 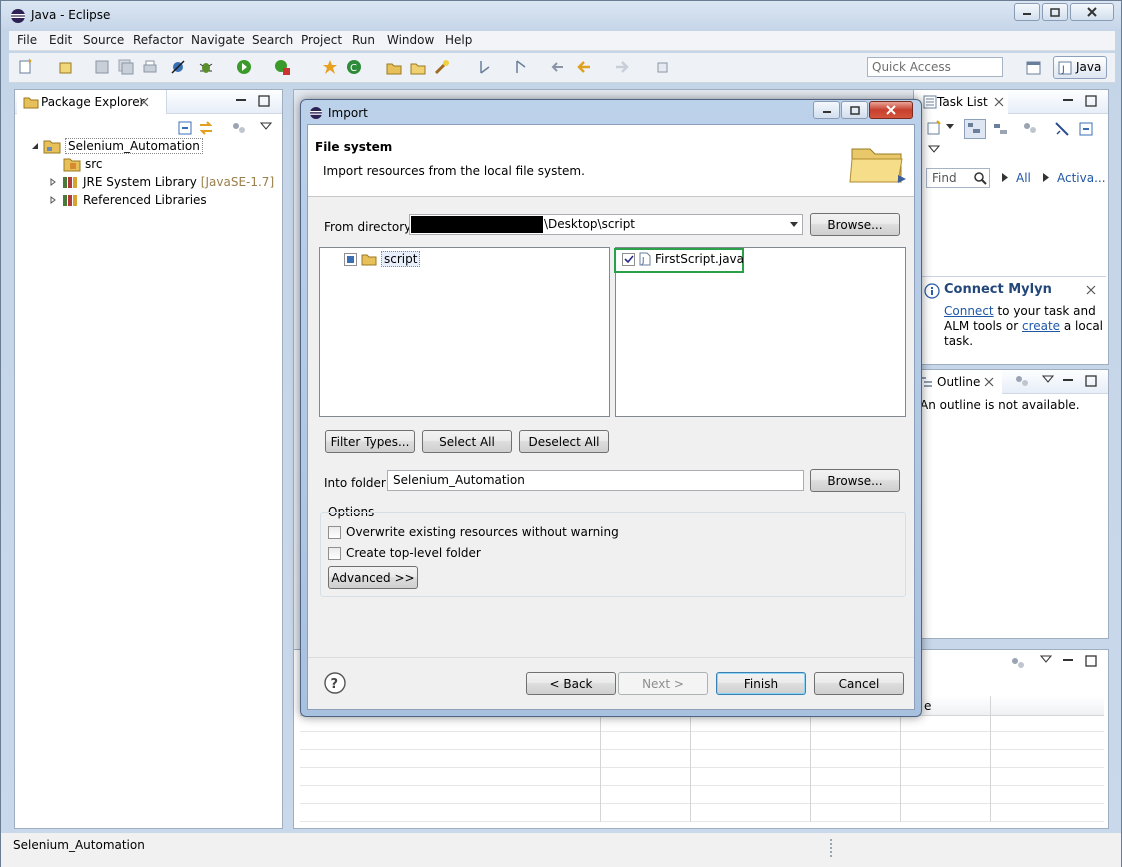 What do you see at coordinates (606, 224) in the screenshot?
I see `from-directory-combo: \Desktop\script` at bounding box center [606, 224].